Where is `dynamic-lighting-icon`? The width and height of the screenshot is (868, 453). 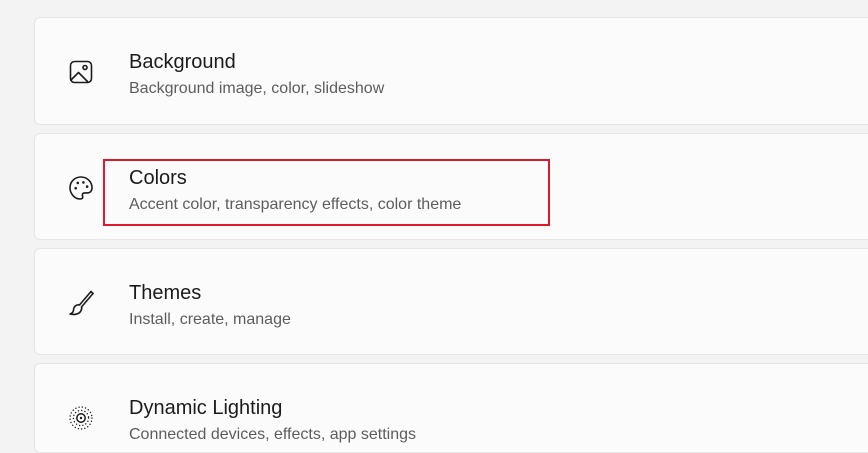
dynamic-lighting-icon is located at coordinates (81, 418).